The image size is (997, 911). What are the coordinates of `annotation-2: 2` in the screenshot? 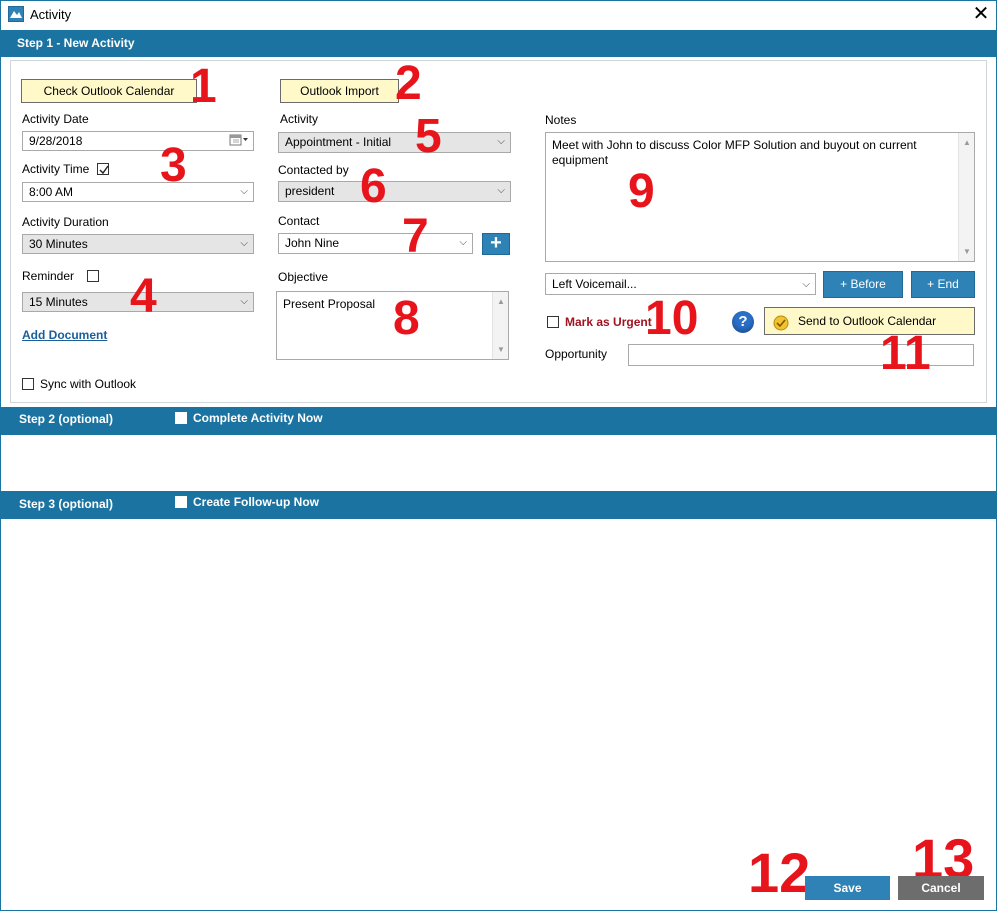 It's located at (408, 83).